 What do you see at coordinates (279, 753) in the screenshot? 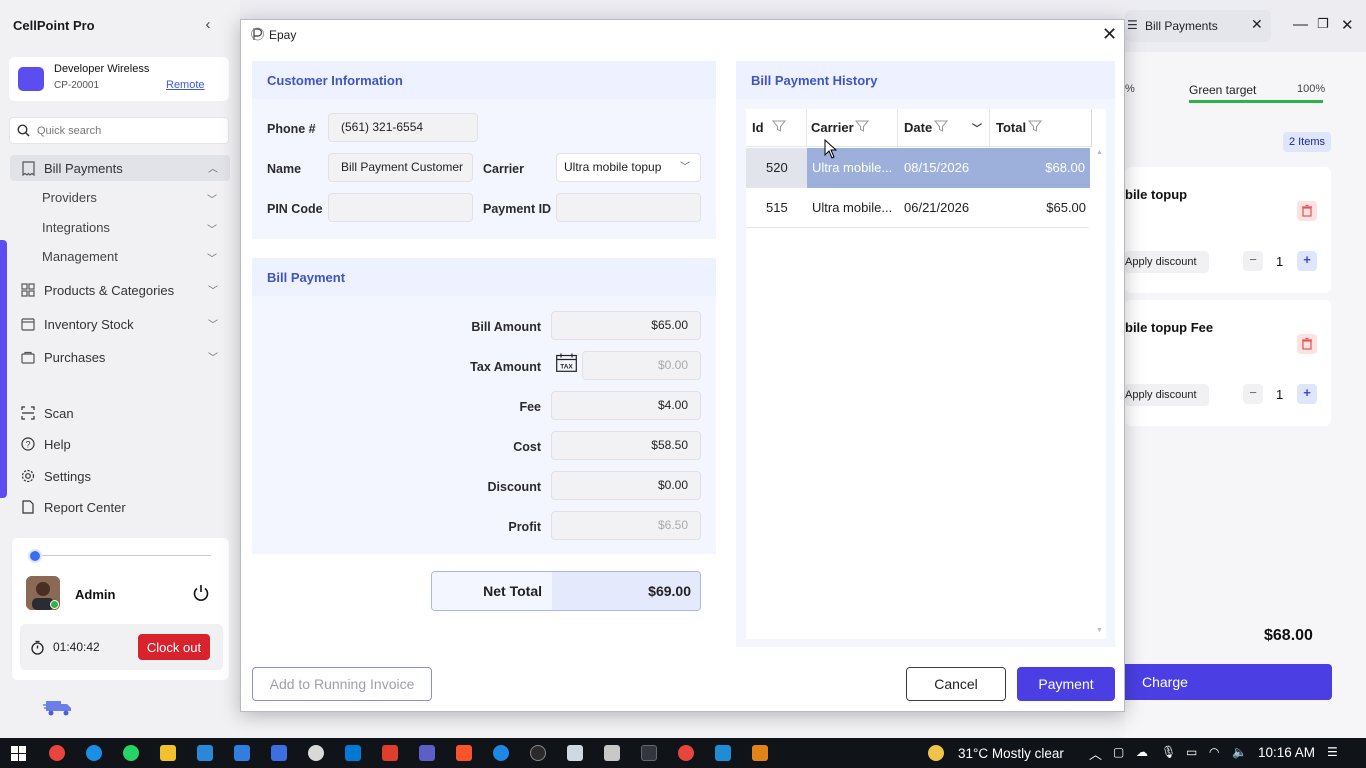
I see `remote-desktop-icon` at bounding box center [279, 753].